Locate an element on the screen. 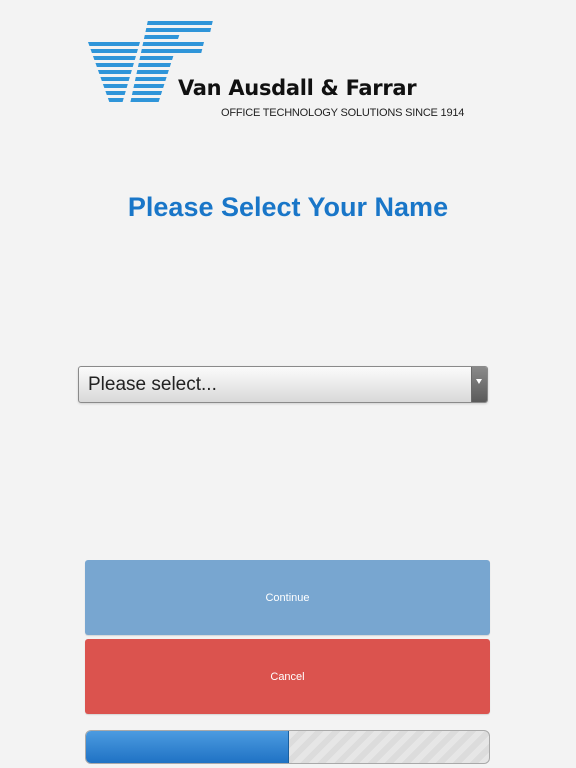  progress-fill is located at coordinates (187, 747).